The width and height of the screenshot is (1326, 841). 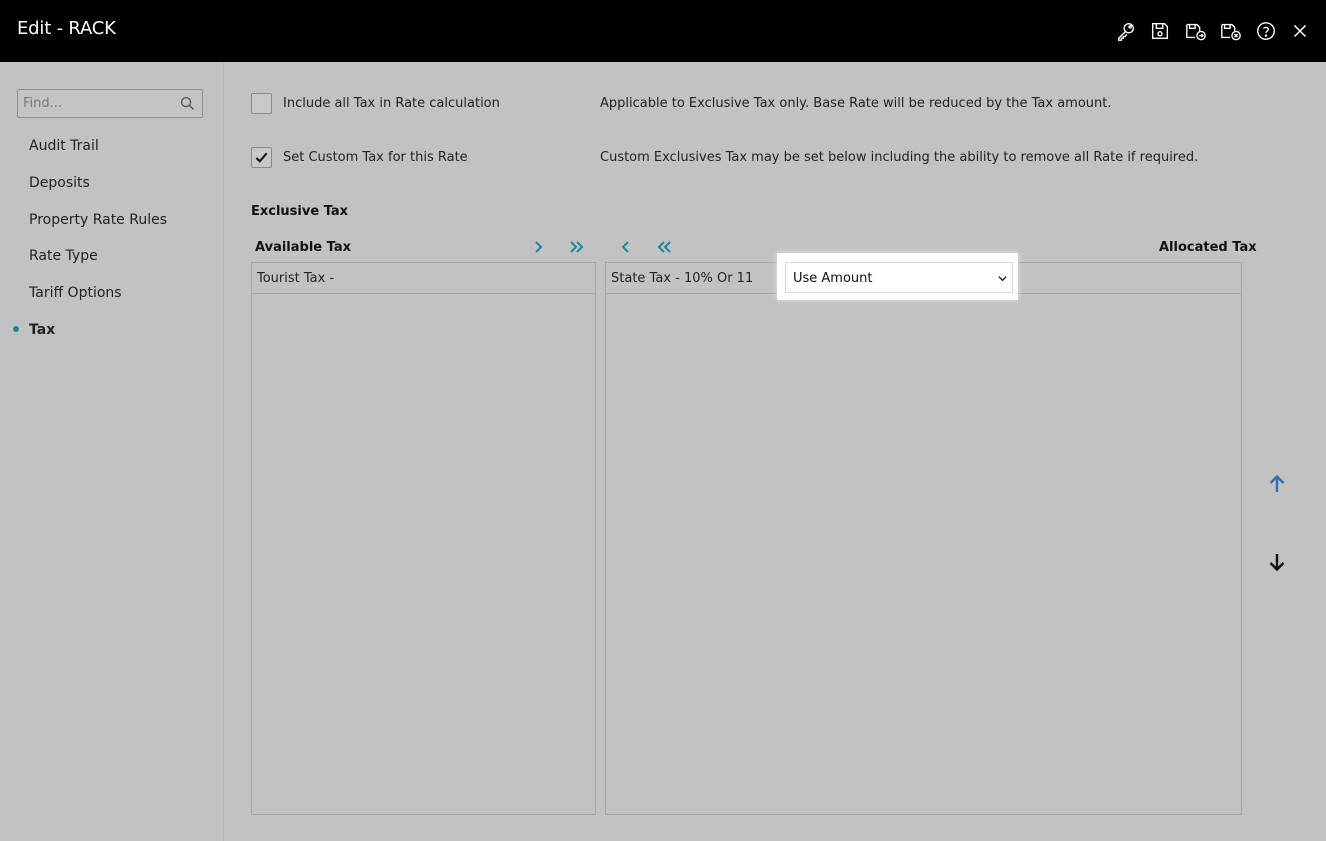 What do you see at coordinates (1196, 31) in the screenshot?
I see `save-and-go-icon` at bounding box center [1196, 31].